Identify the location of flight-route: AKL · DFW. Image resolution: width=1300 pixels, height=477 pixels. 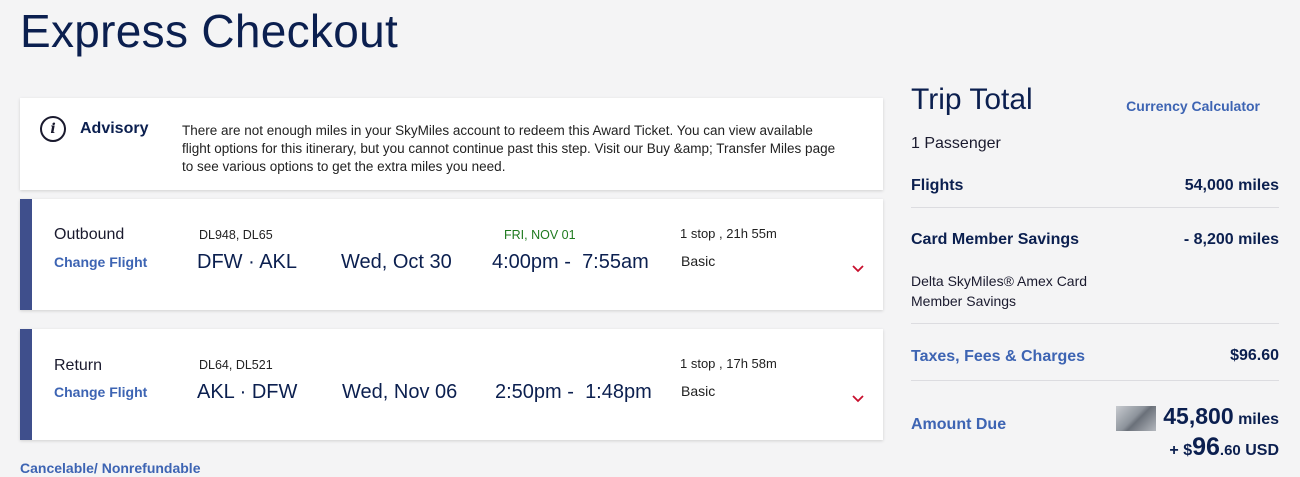
(247, 392).